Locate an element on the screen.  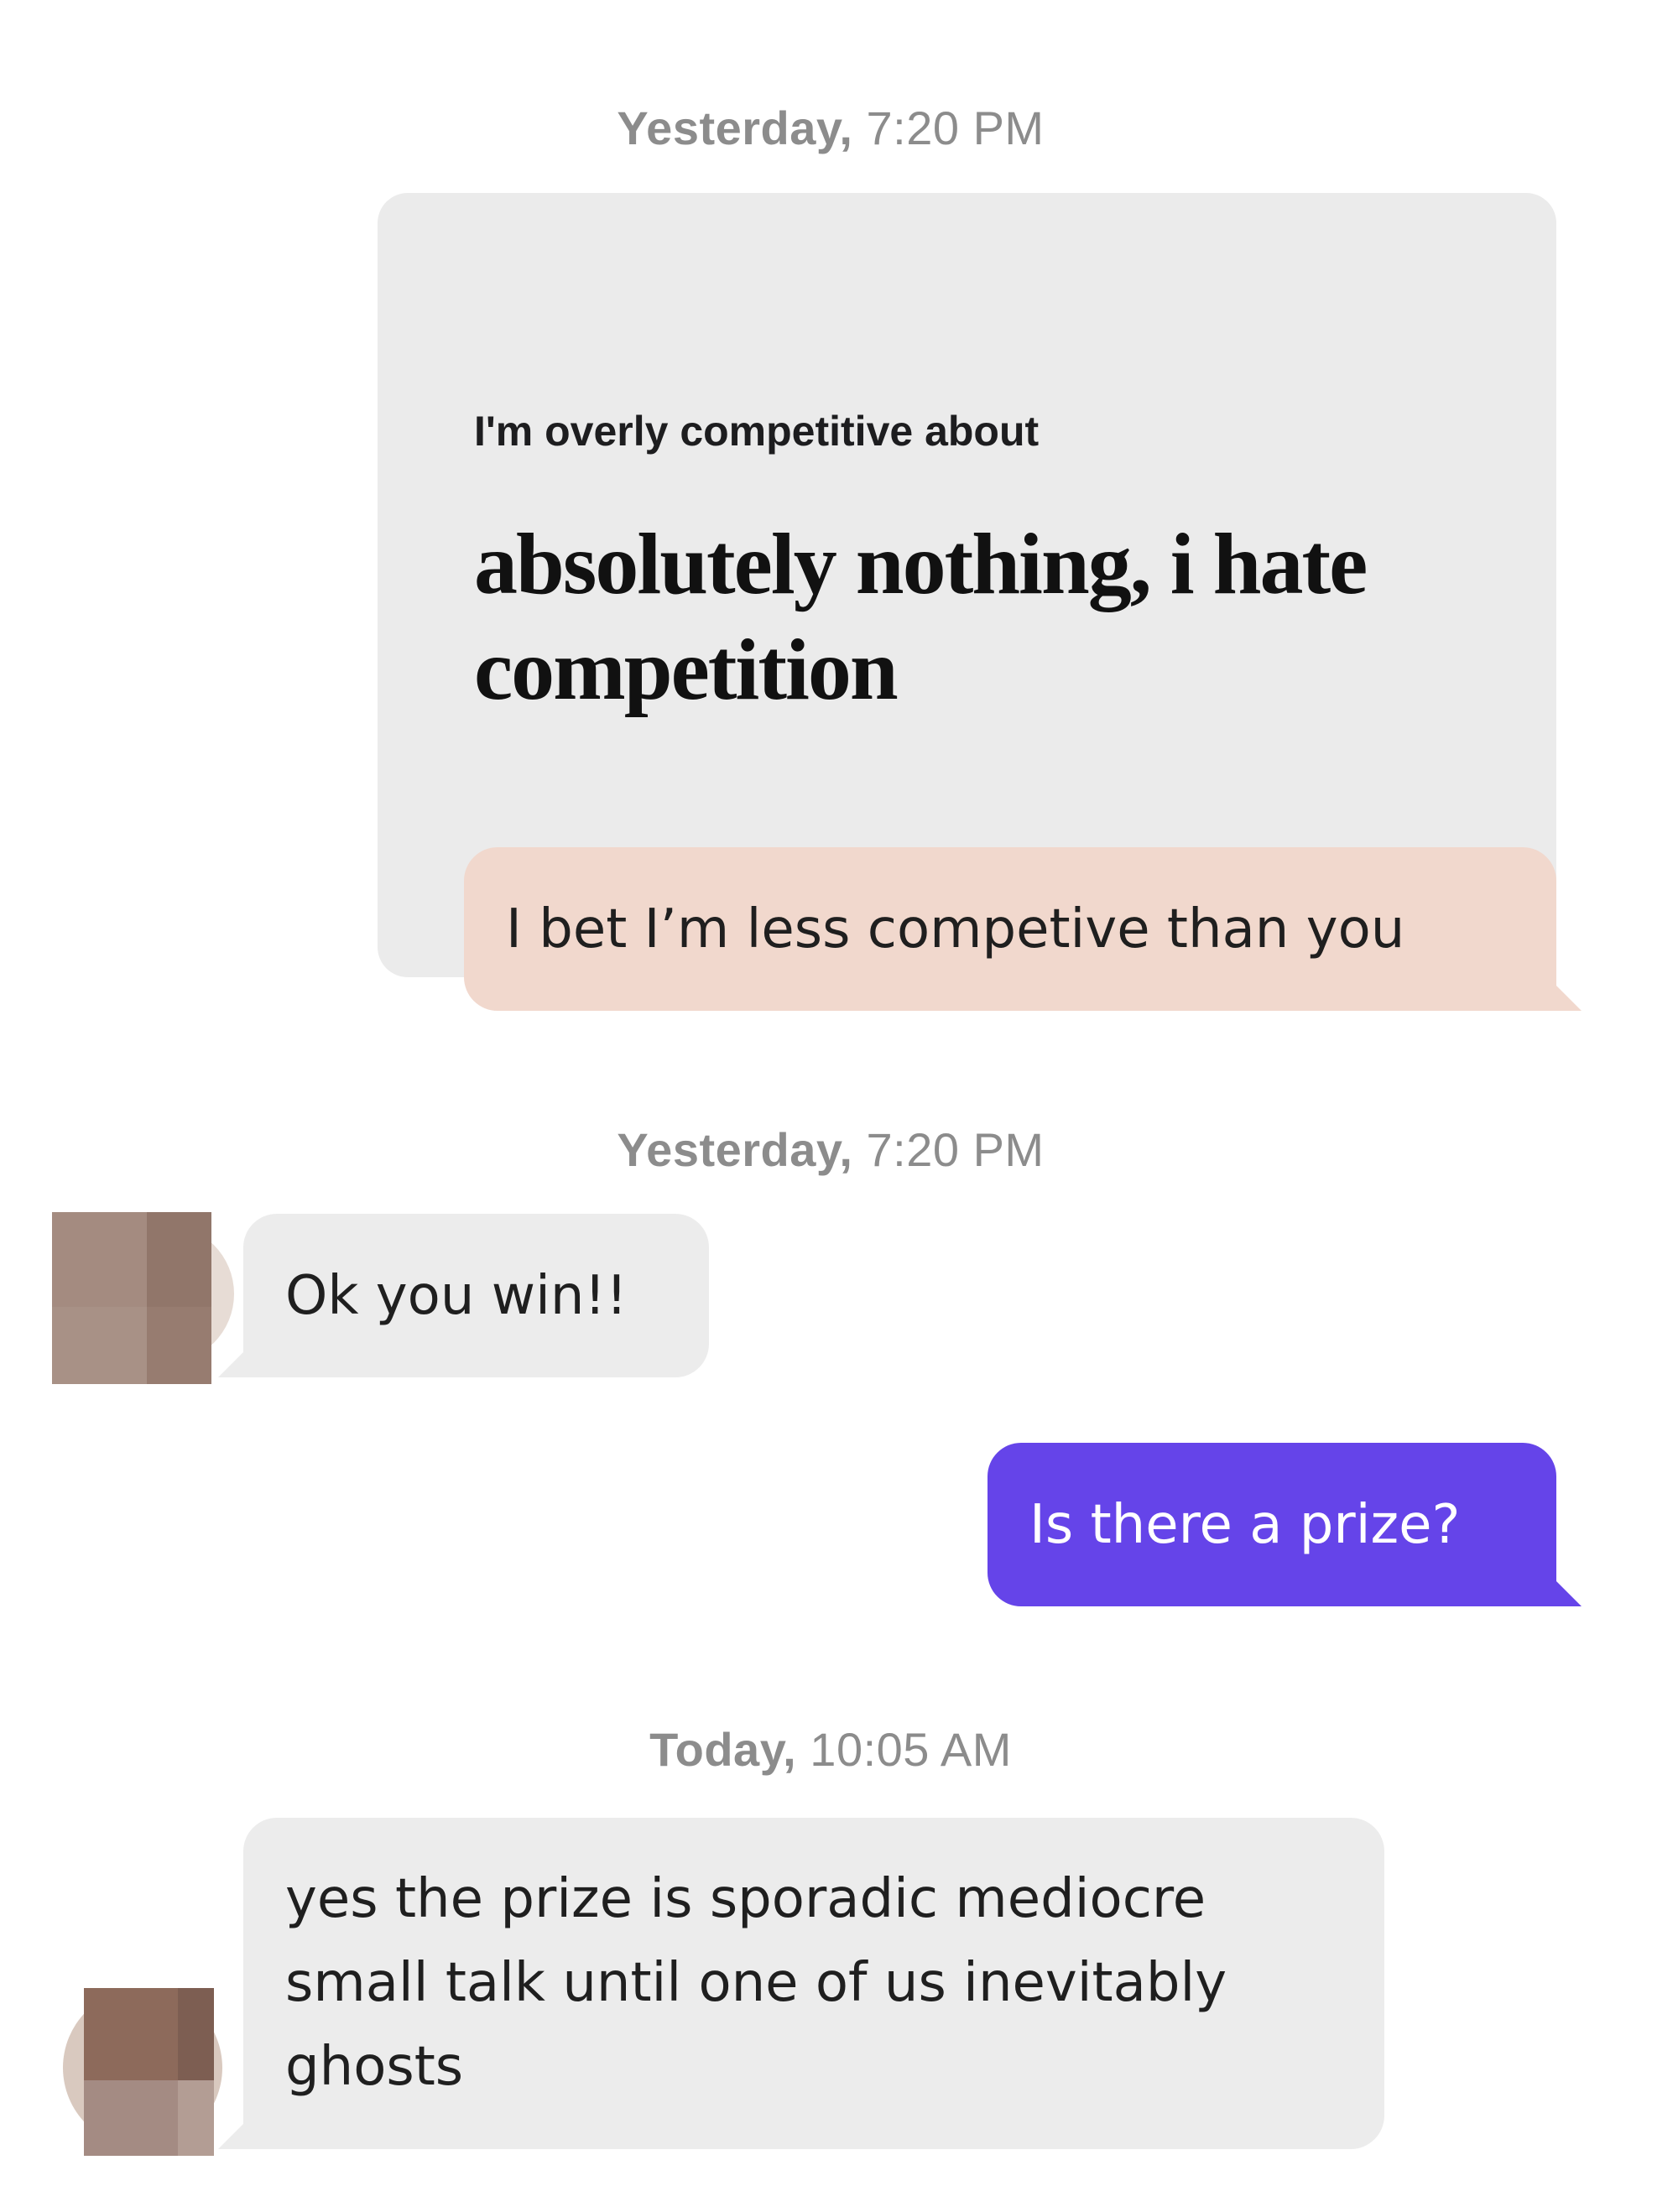
message-text: I bet I’m less competive than you is located at coordinates (955, 929).